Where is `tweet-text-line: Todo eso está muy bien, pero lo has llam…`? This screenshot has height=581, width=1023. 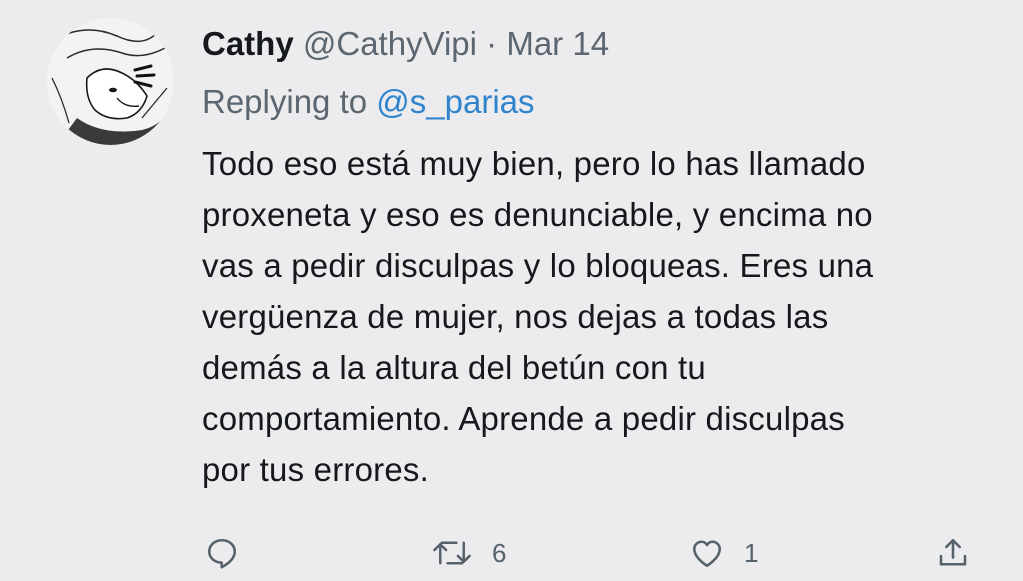
tweet-text-line: Todo eso está muy bien, pero lo has llam… is located at coordinates (534, 163).